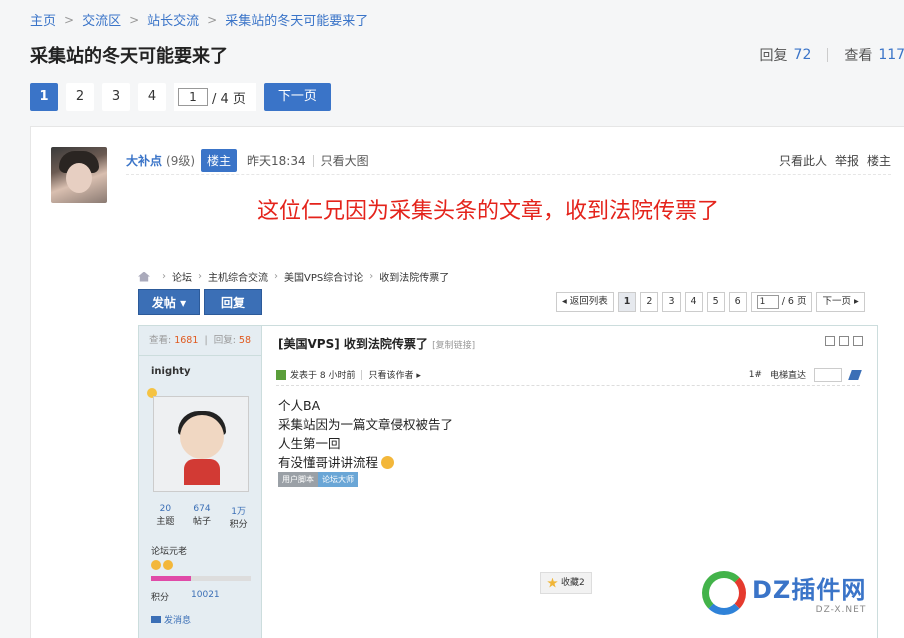  I want to click on shot-send-message: 发消息, so click(171, 619).